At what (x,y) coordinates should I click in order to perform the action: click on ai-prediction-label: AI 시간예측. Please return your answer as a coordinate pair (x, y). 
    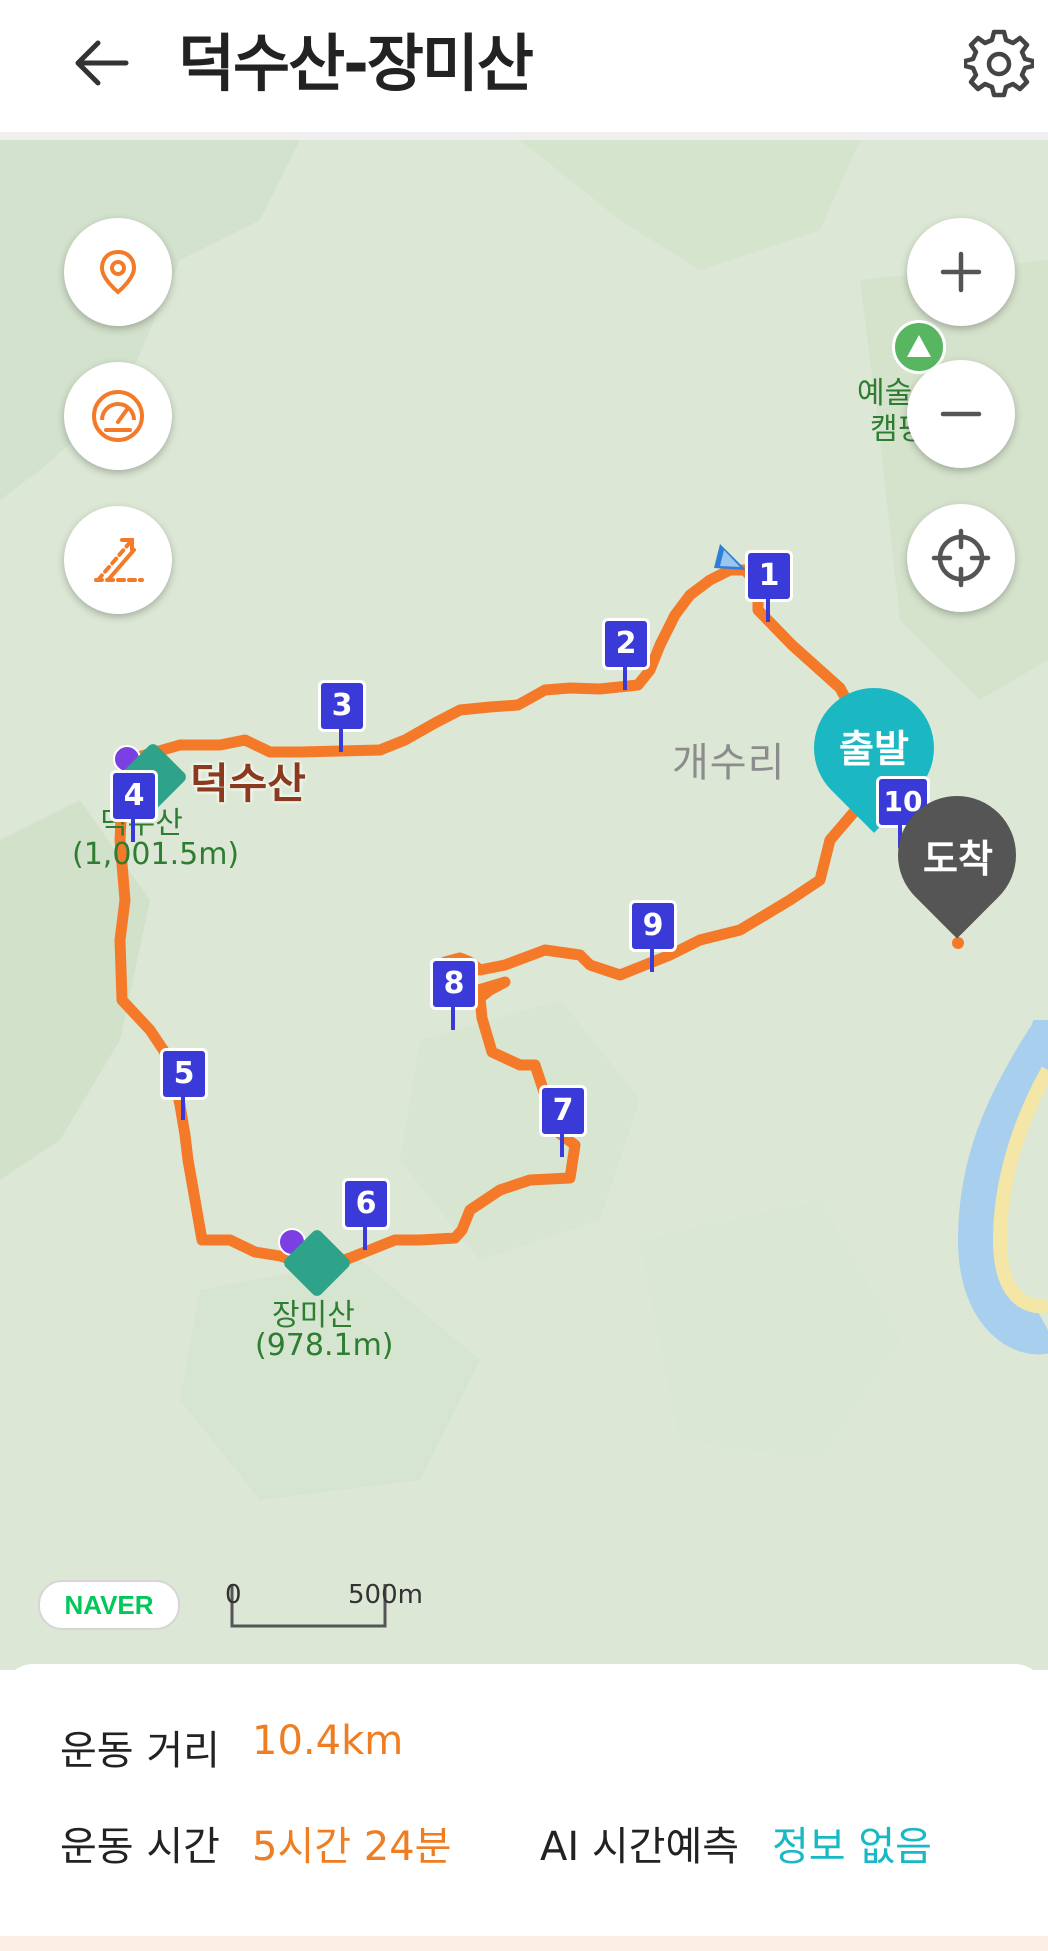
    Looking at the image, I should click on (640, 1847).